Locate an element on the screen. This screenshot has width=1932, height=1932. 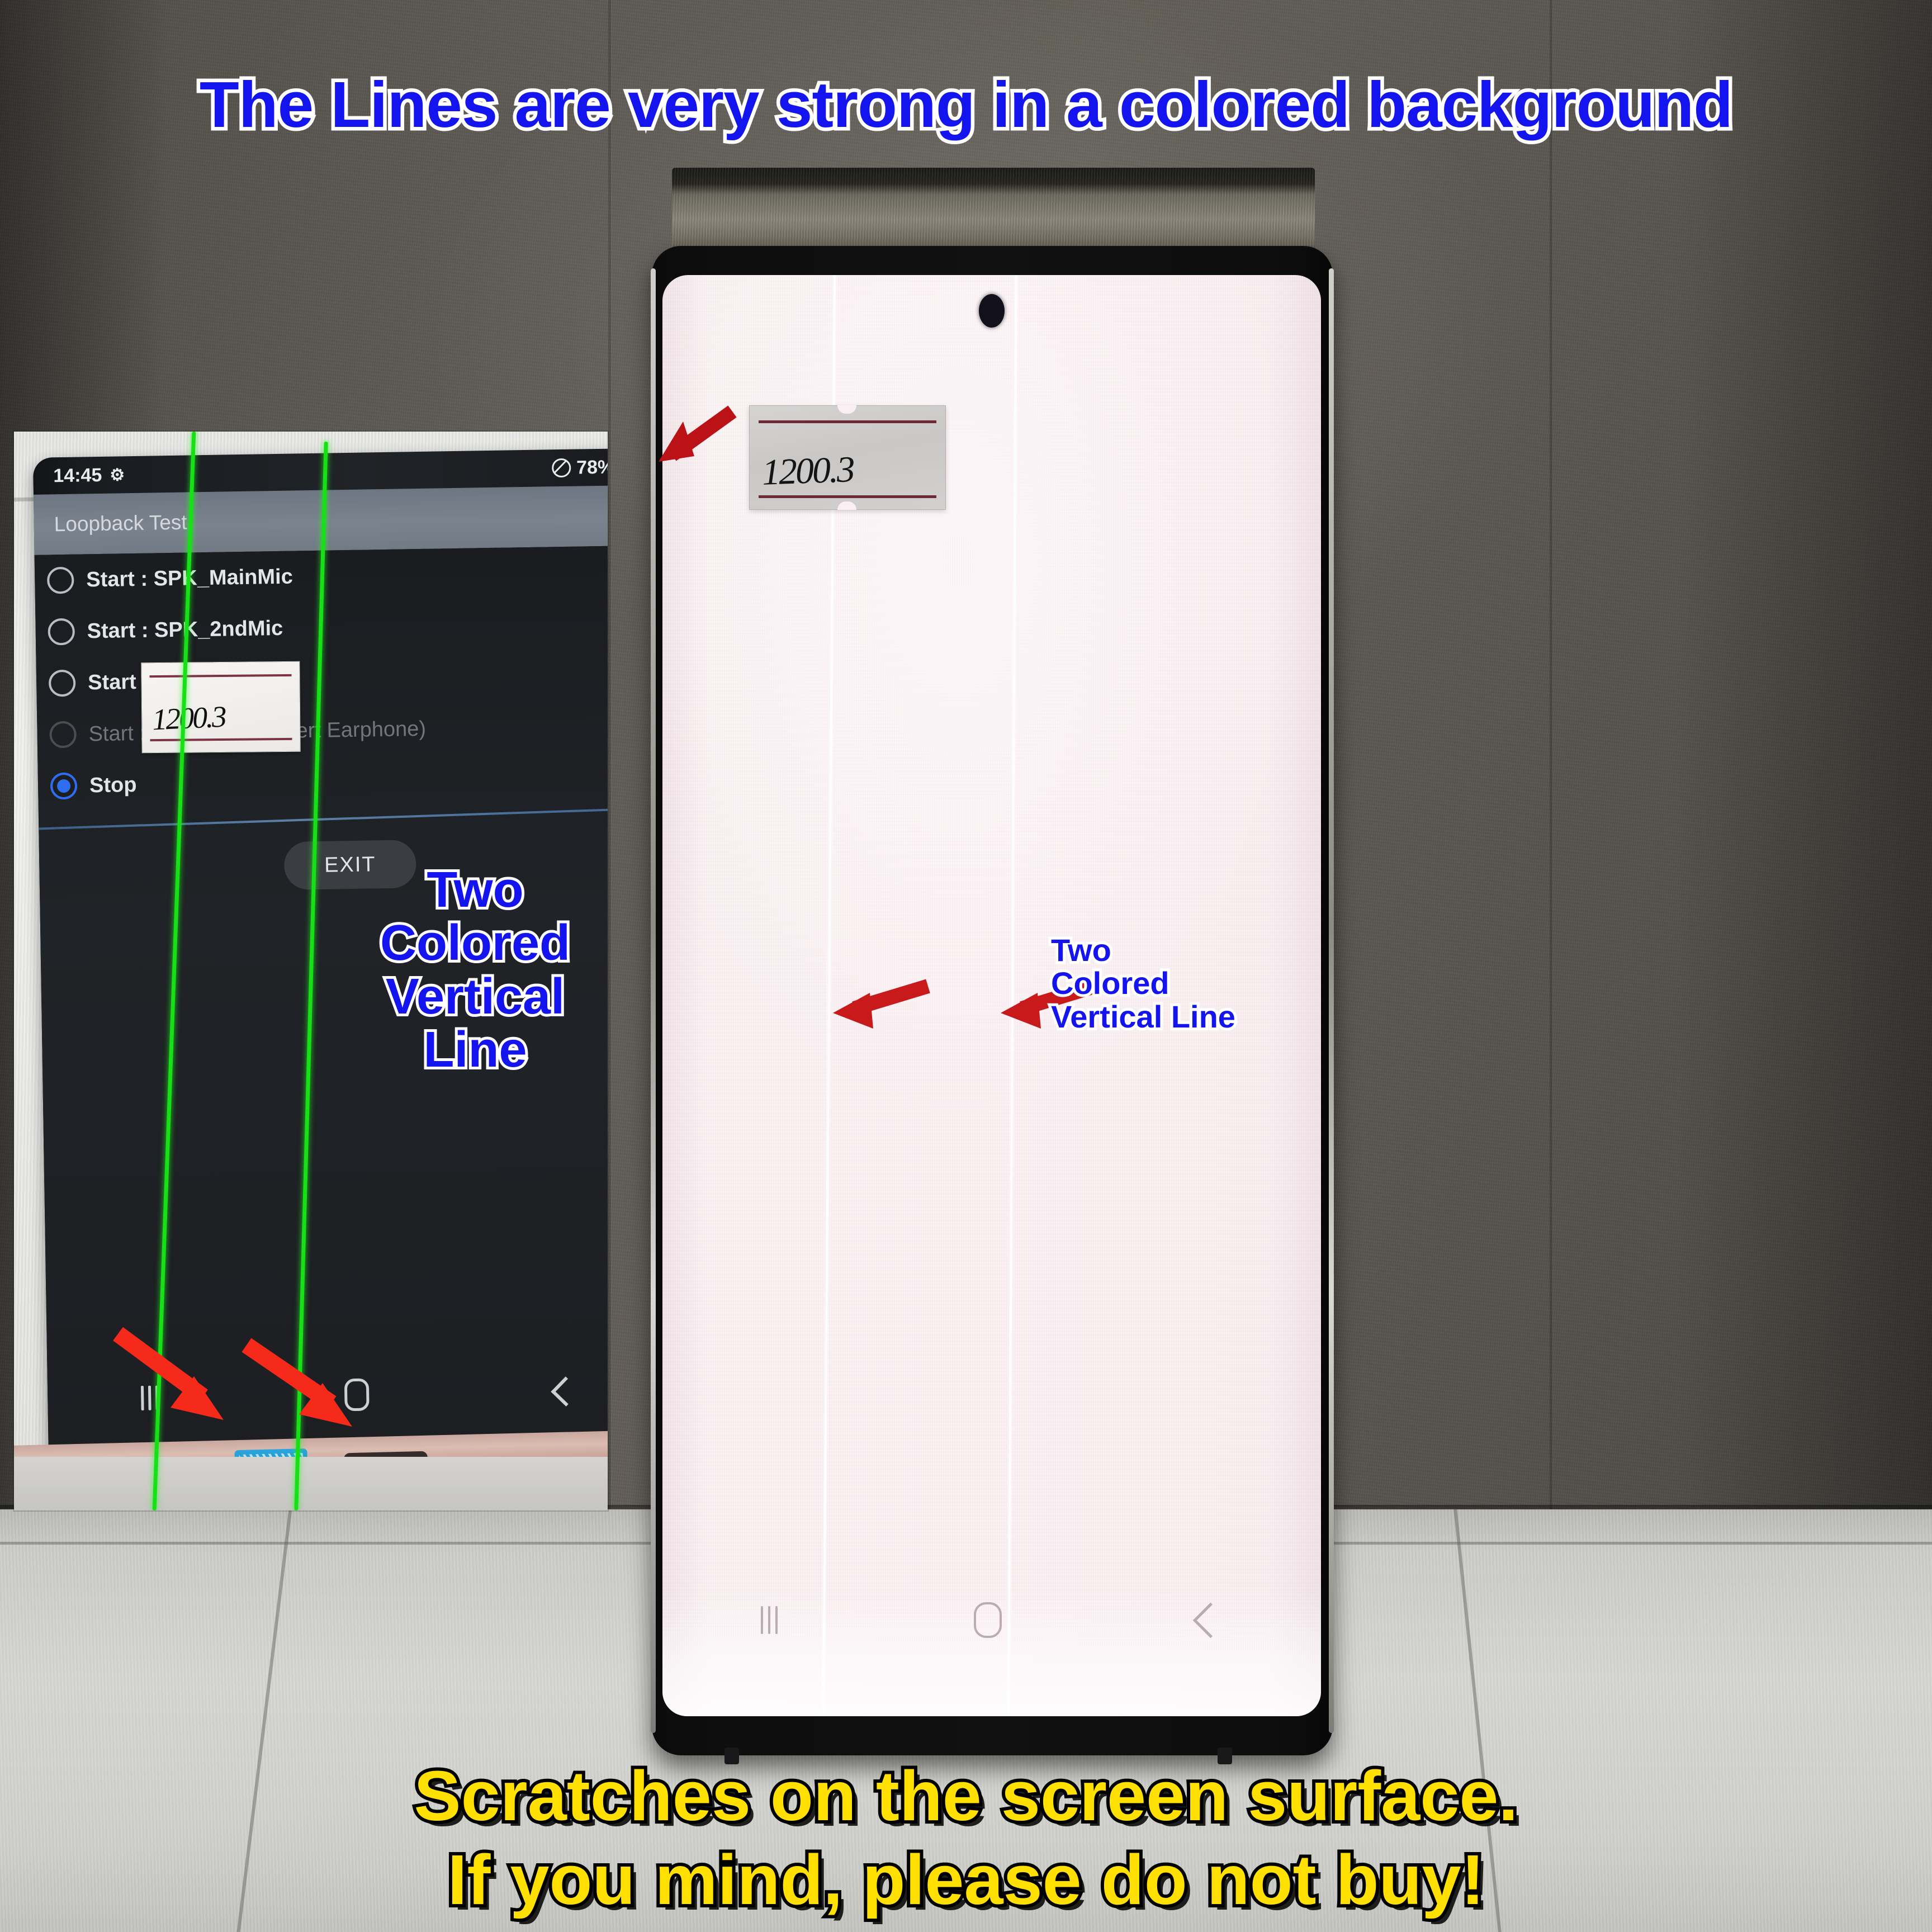
arrow-to-top-defect is located at coordinates (698, 433).